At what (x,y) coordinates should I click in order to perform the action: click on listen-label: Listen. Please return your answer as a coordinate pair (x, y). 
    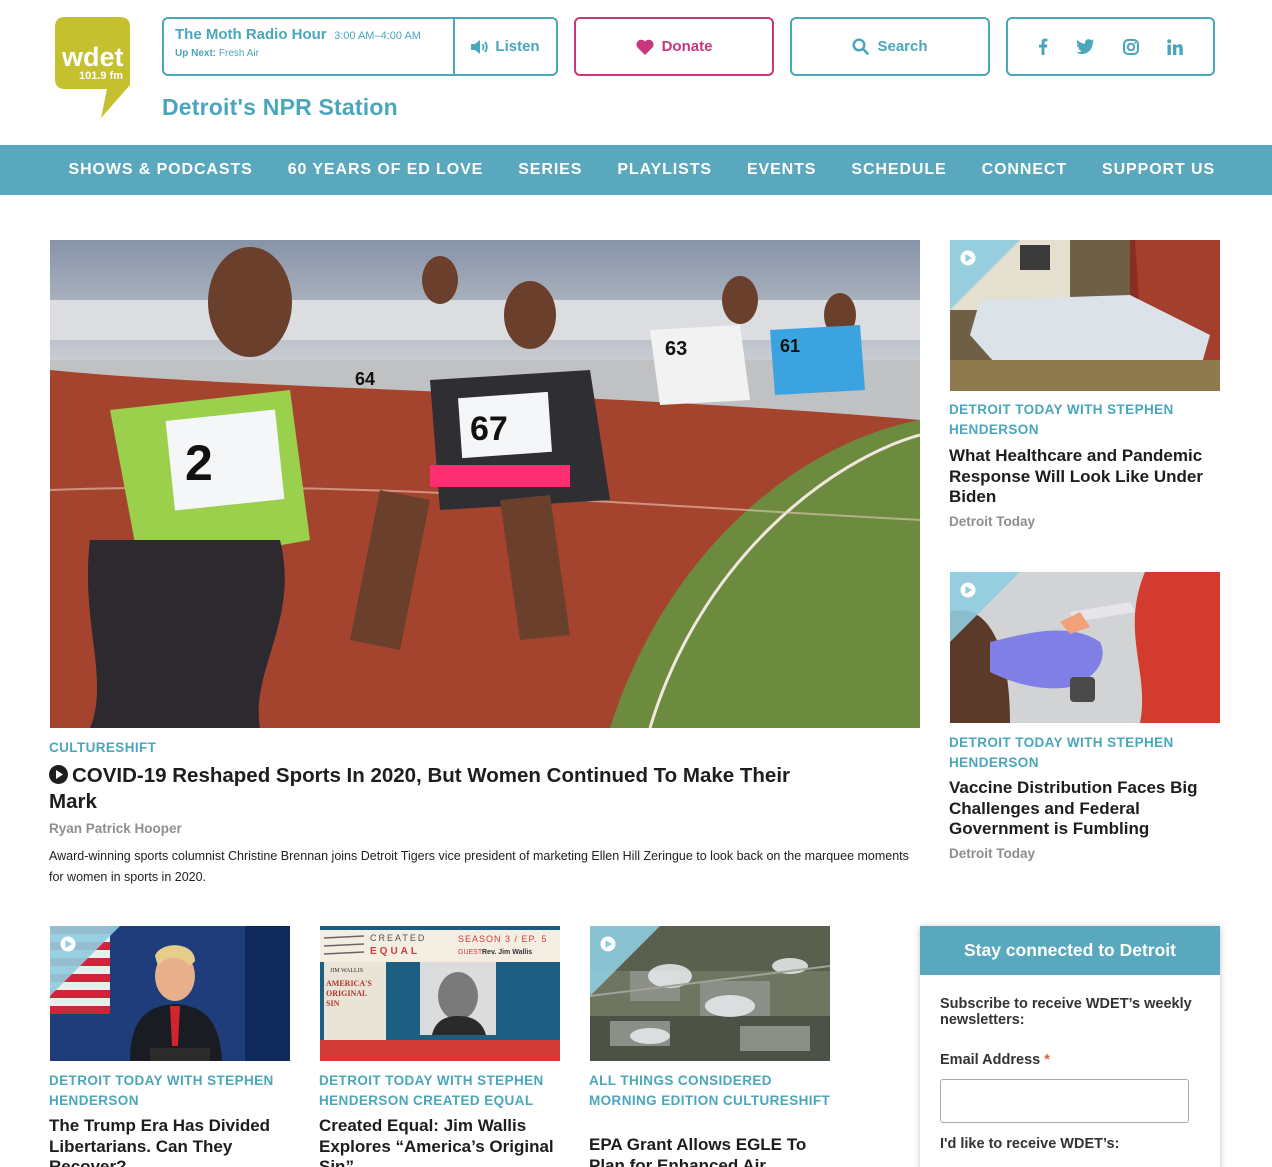
    Looking at the image, I should click on (517, 46).